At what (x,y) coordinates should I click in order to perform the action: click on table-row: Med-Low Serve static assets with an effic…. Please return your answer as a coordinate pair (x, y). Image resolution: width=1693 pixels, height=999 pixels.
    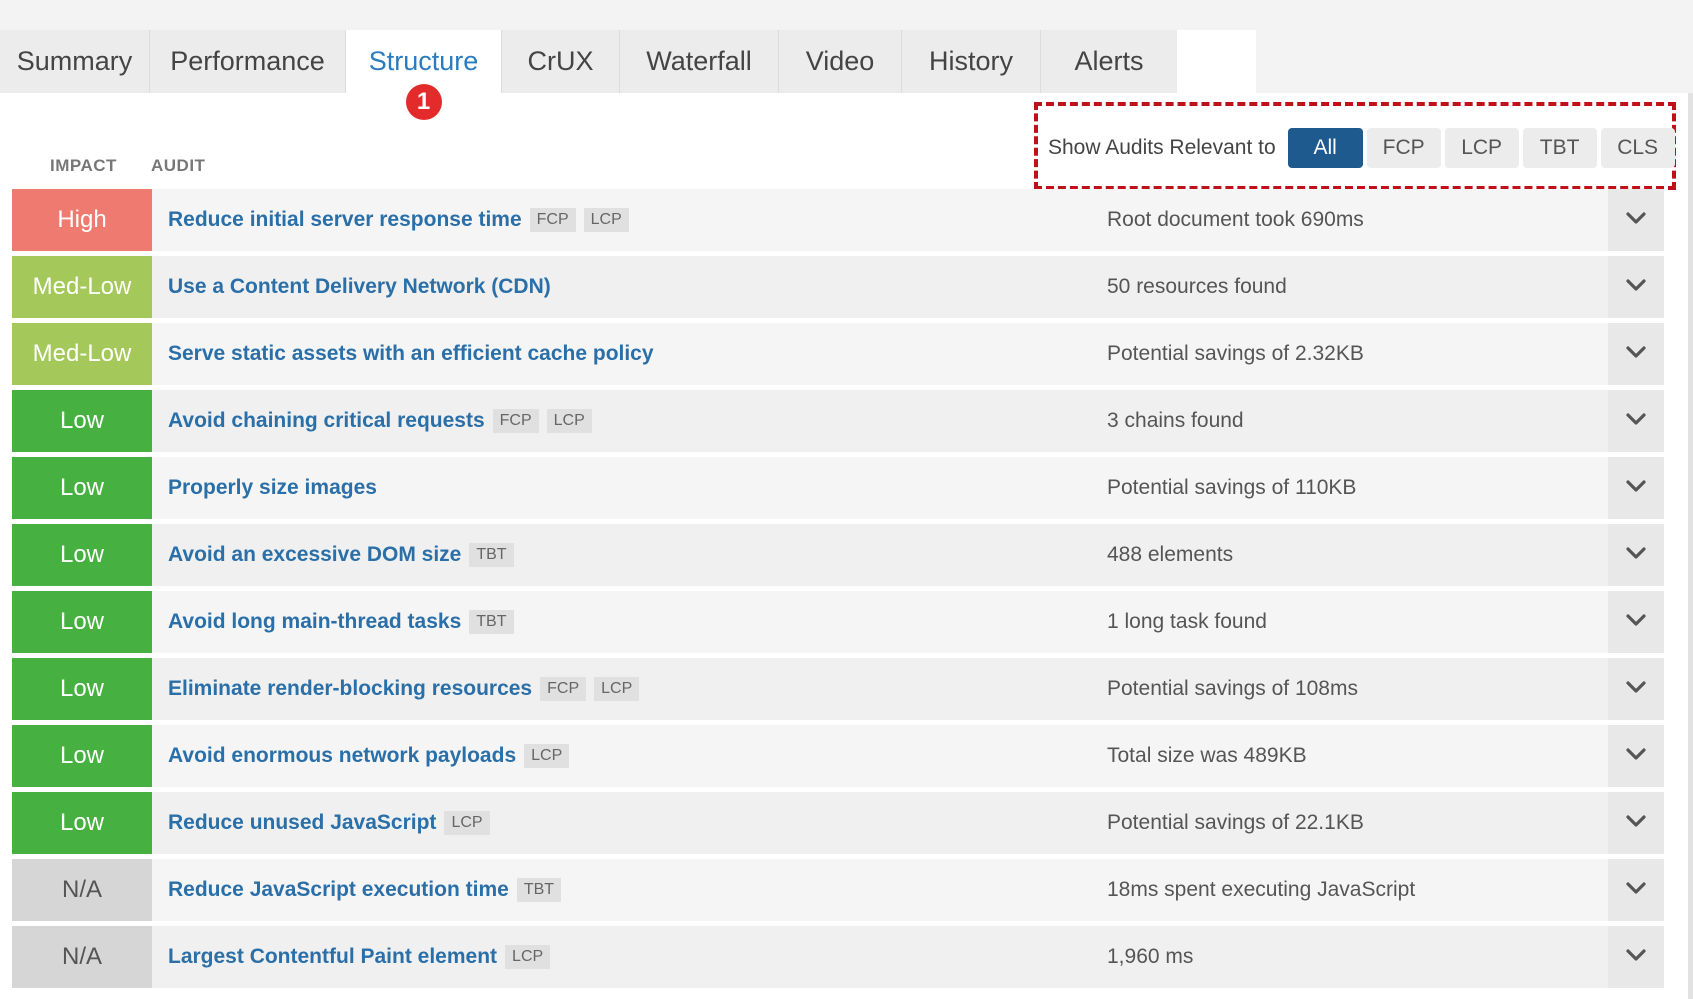
    Looking at the image, I should click on (838, 354).